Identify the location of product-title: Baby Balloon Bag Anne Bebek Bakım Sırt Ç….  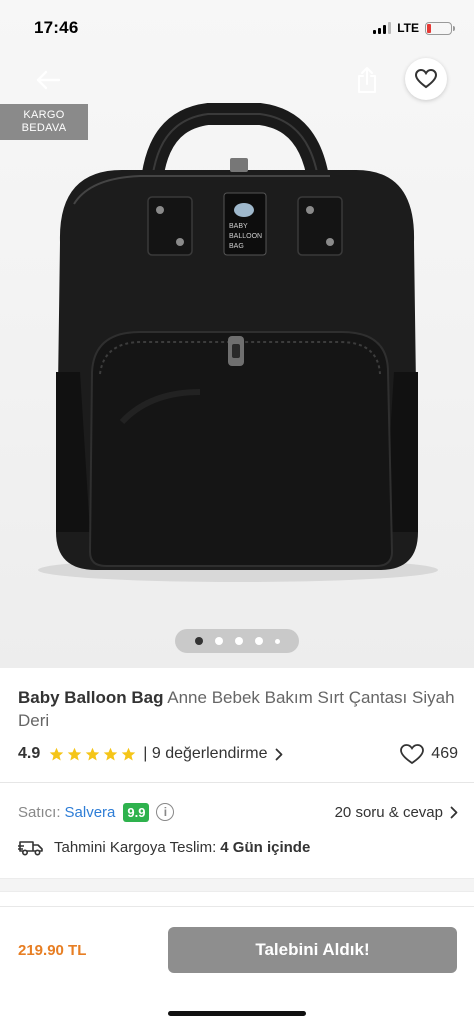
(238, 709).